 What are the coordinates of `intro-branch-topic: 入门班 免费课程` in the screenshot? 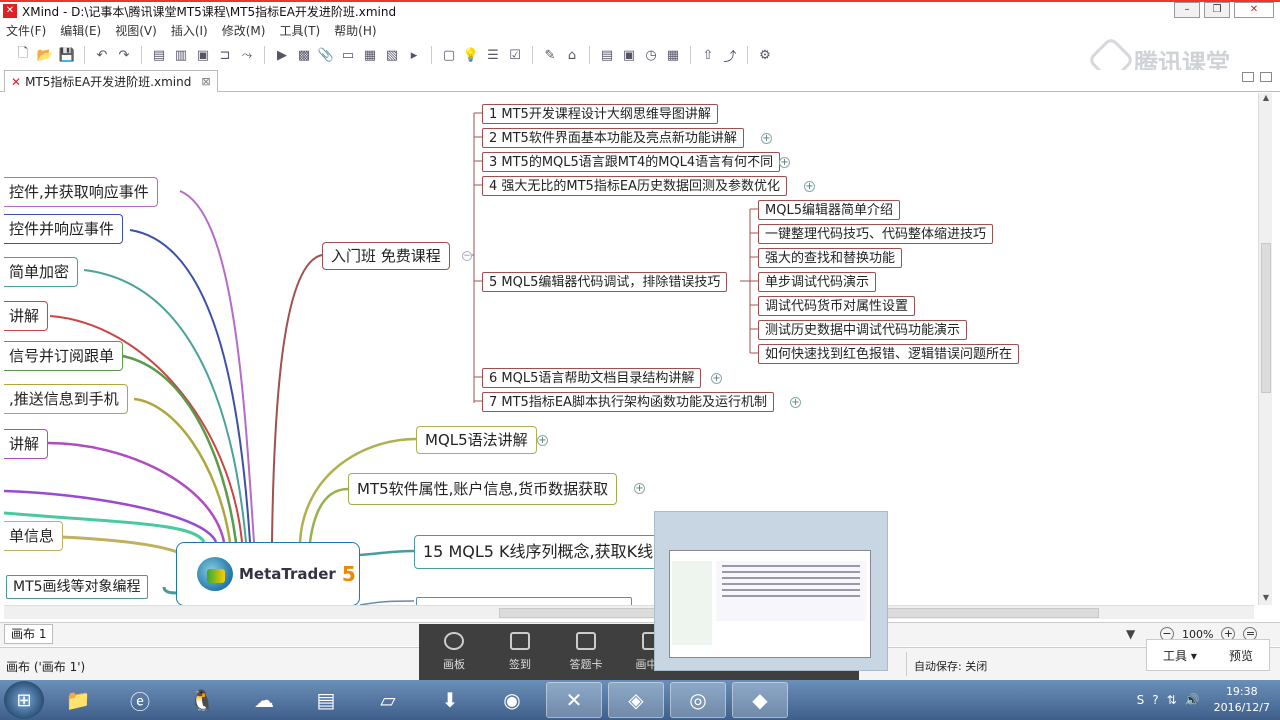 It's located at (386, 256).